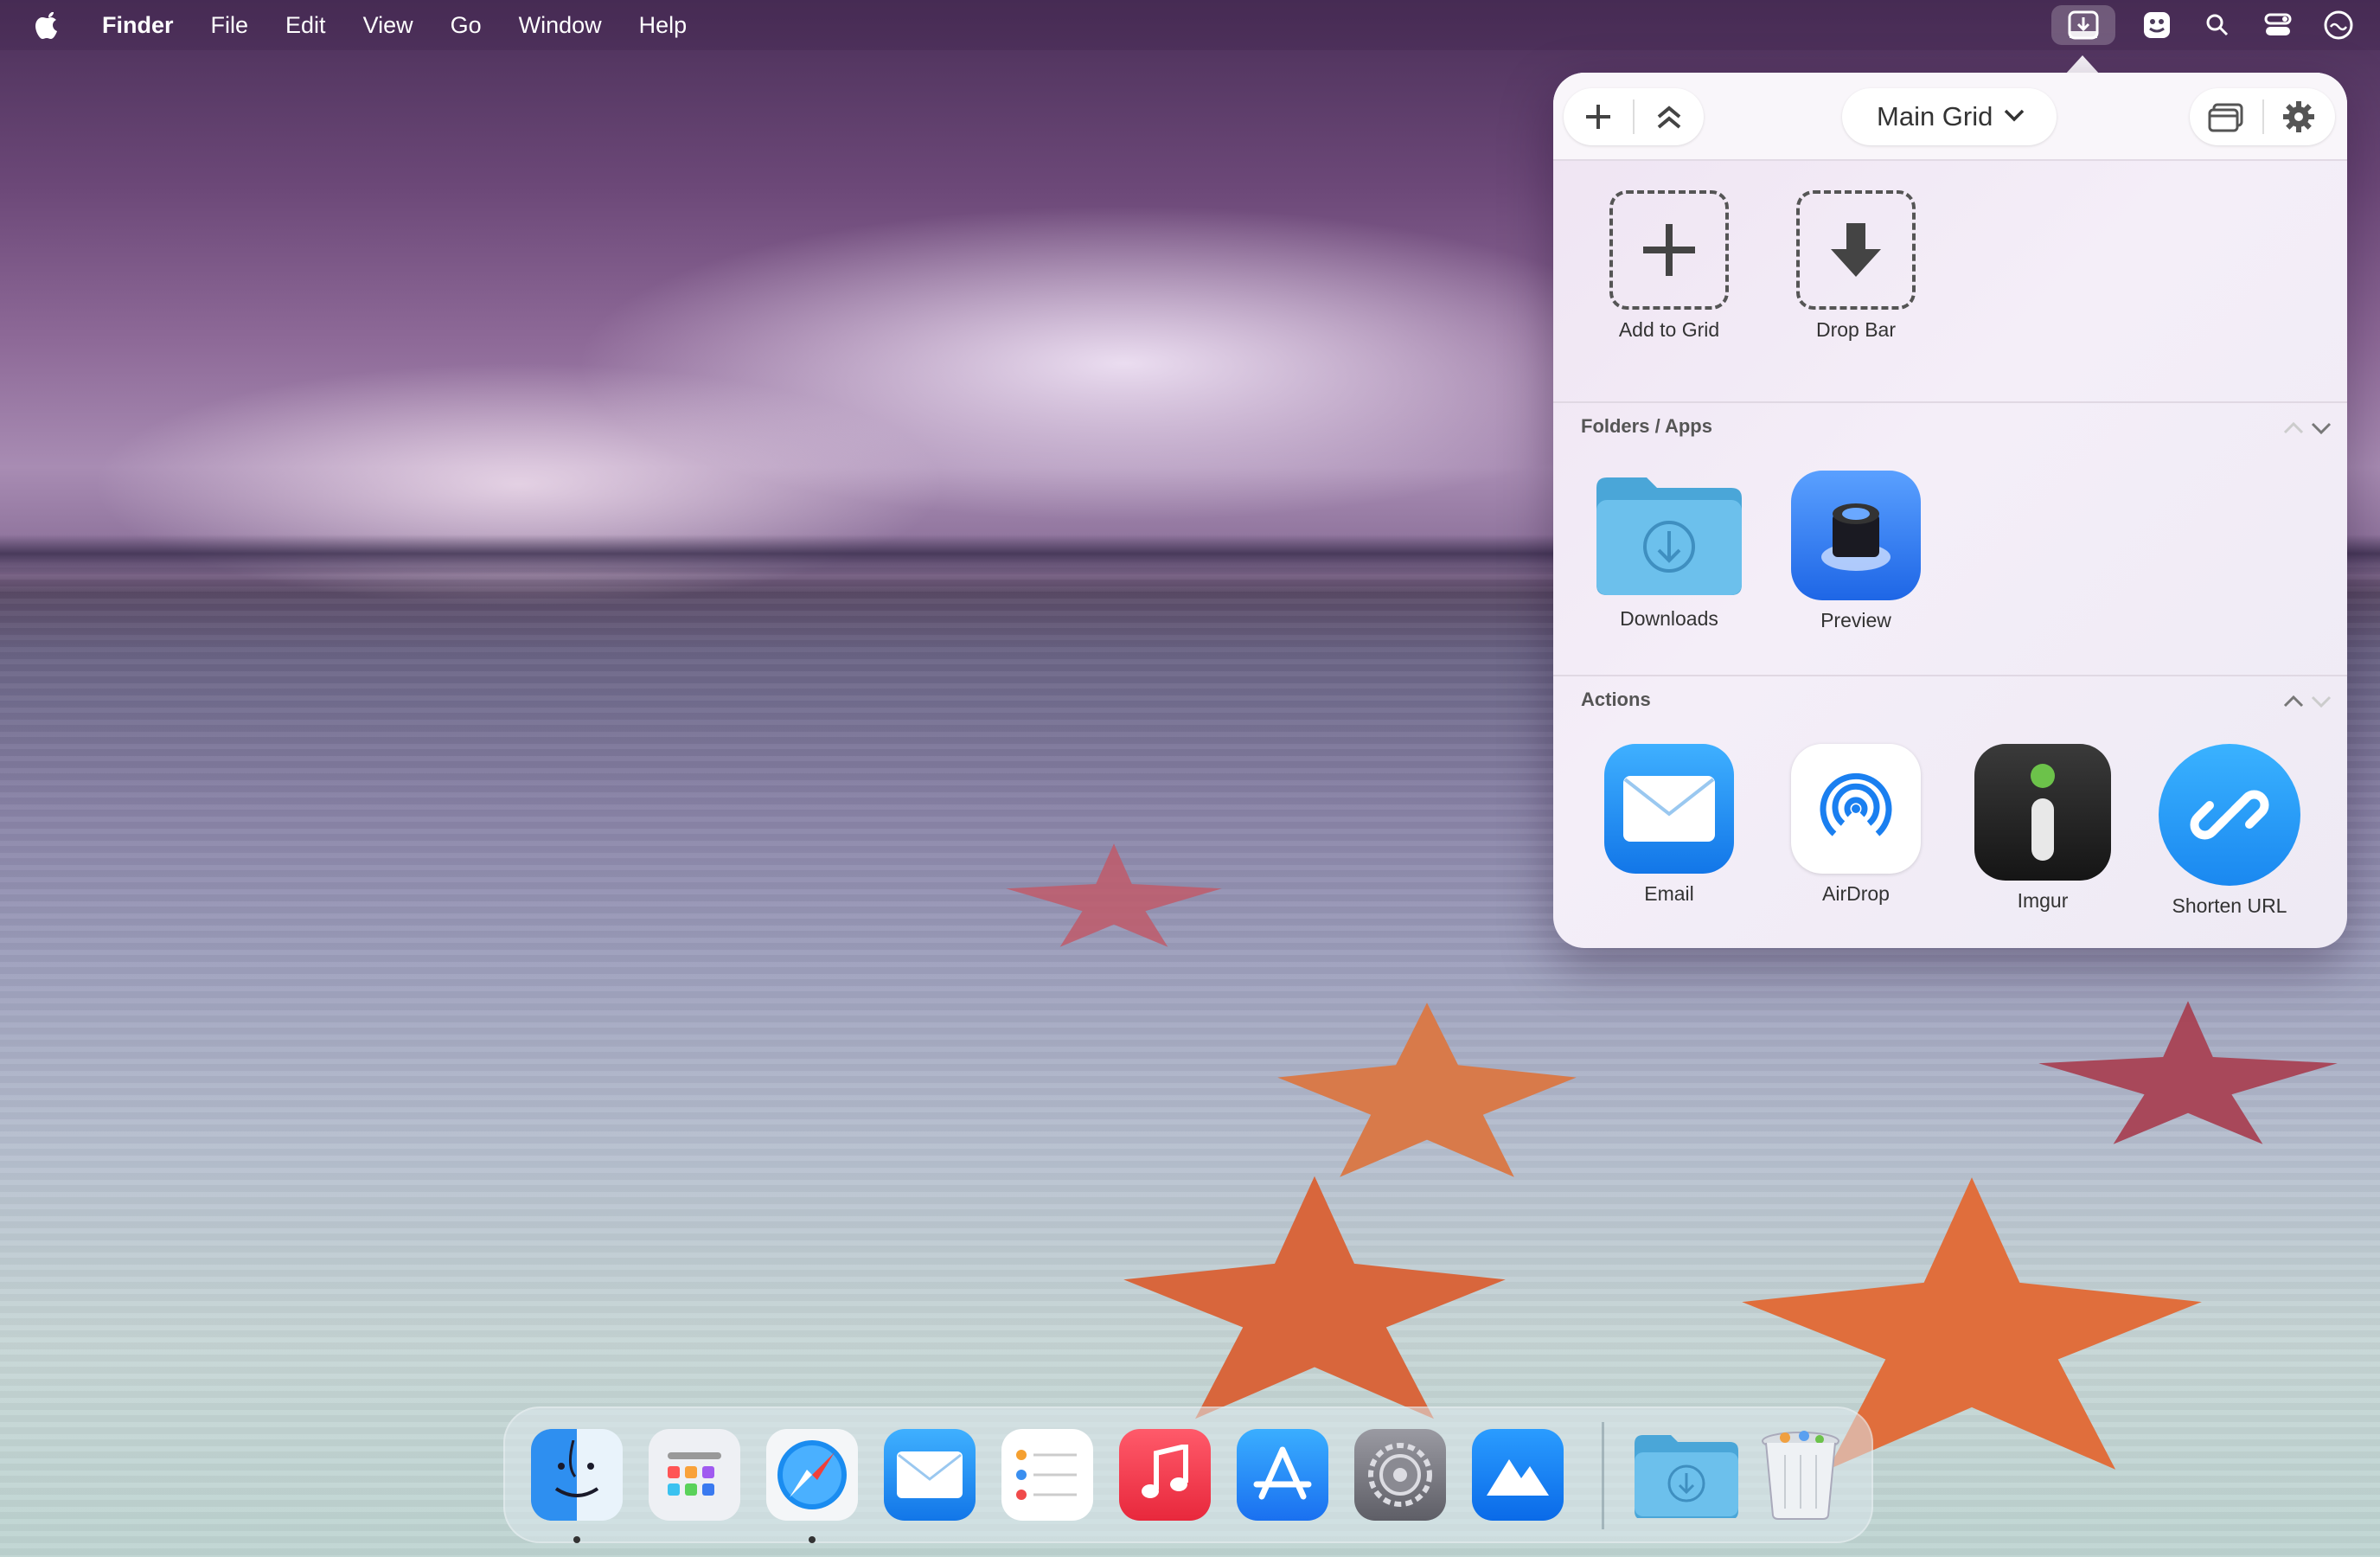  I want to click on popover-caret, so click(2083, 64).